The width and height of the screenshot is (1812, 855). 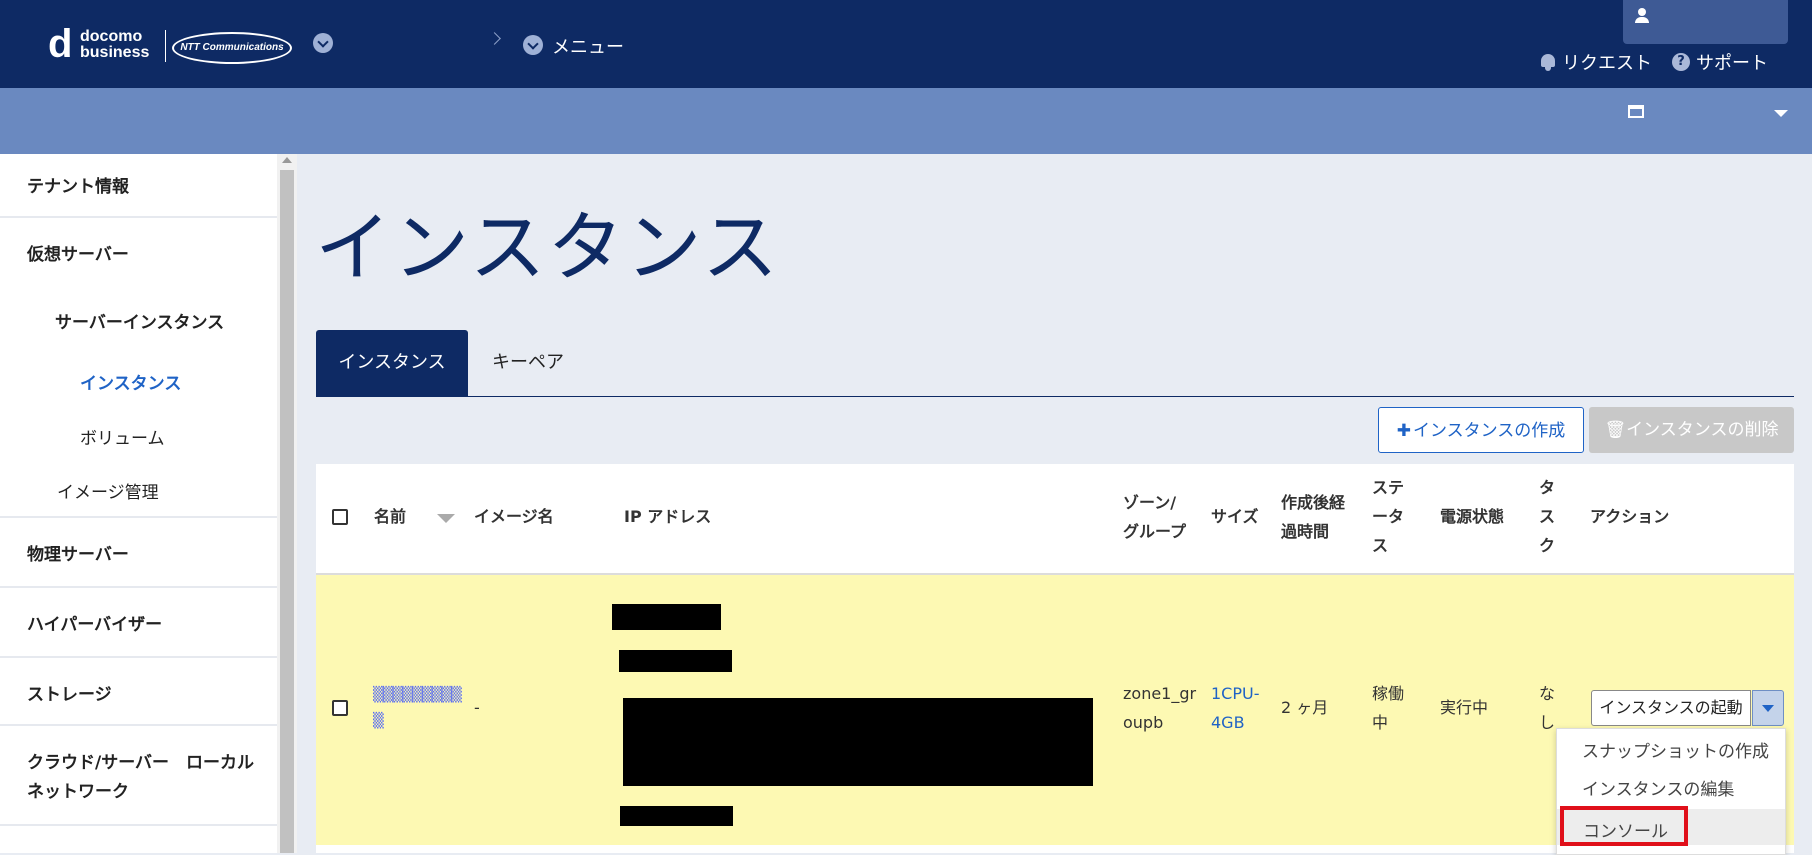 What do you see at coordinates (477, 707) in the screenshot?
I see `cell-image: -` at bounding box center [477, 707].